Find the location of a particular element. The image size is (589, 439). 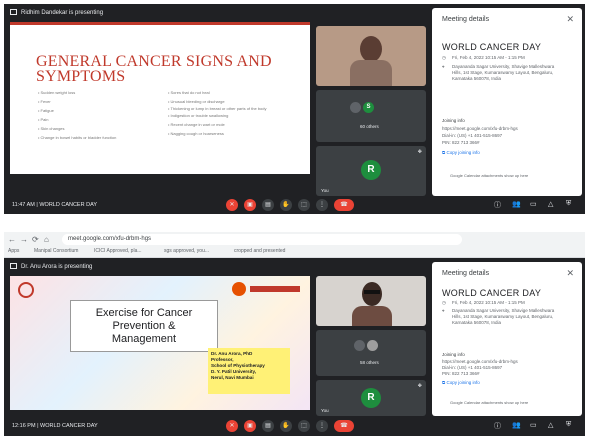

time-and-title: 11:47 AM | WORLD CANCER DAY is located at coordinates (54, 205).